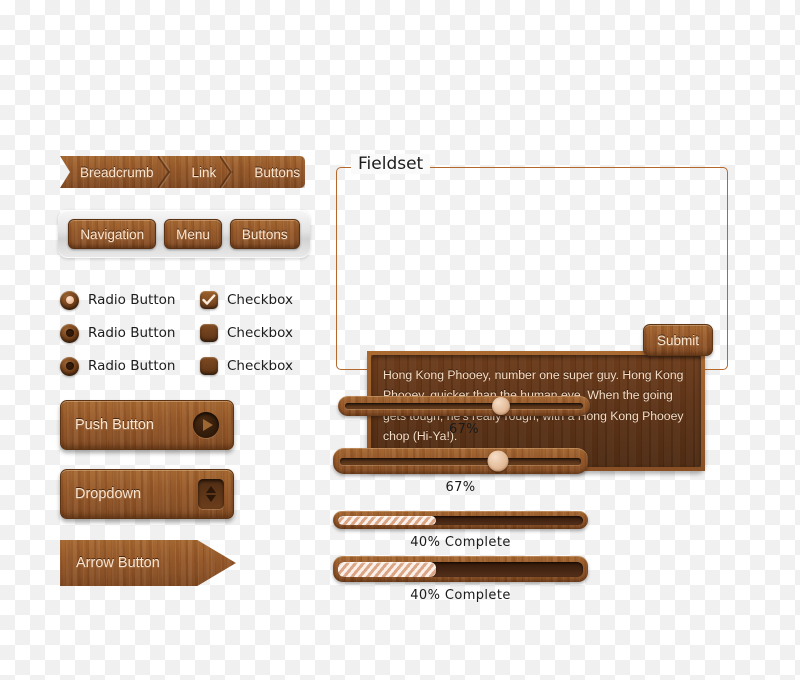  What do you see at coordinates (206, 425) in the screenshot?
I see `play-triangle-icon` at bounding box center [206, 425].